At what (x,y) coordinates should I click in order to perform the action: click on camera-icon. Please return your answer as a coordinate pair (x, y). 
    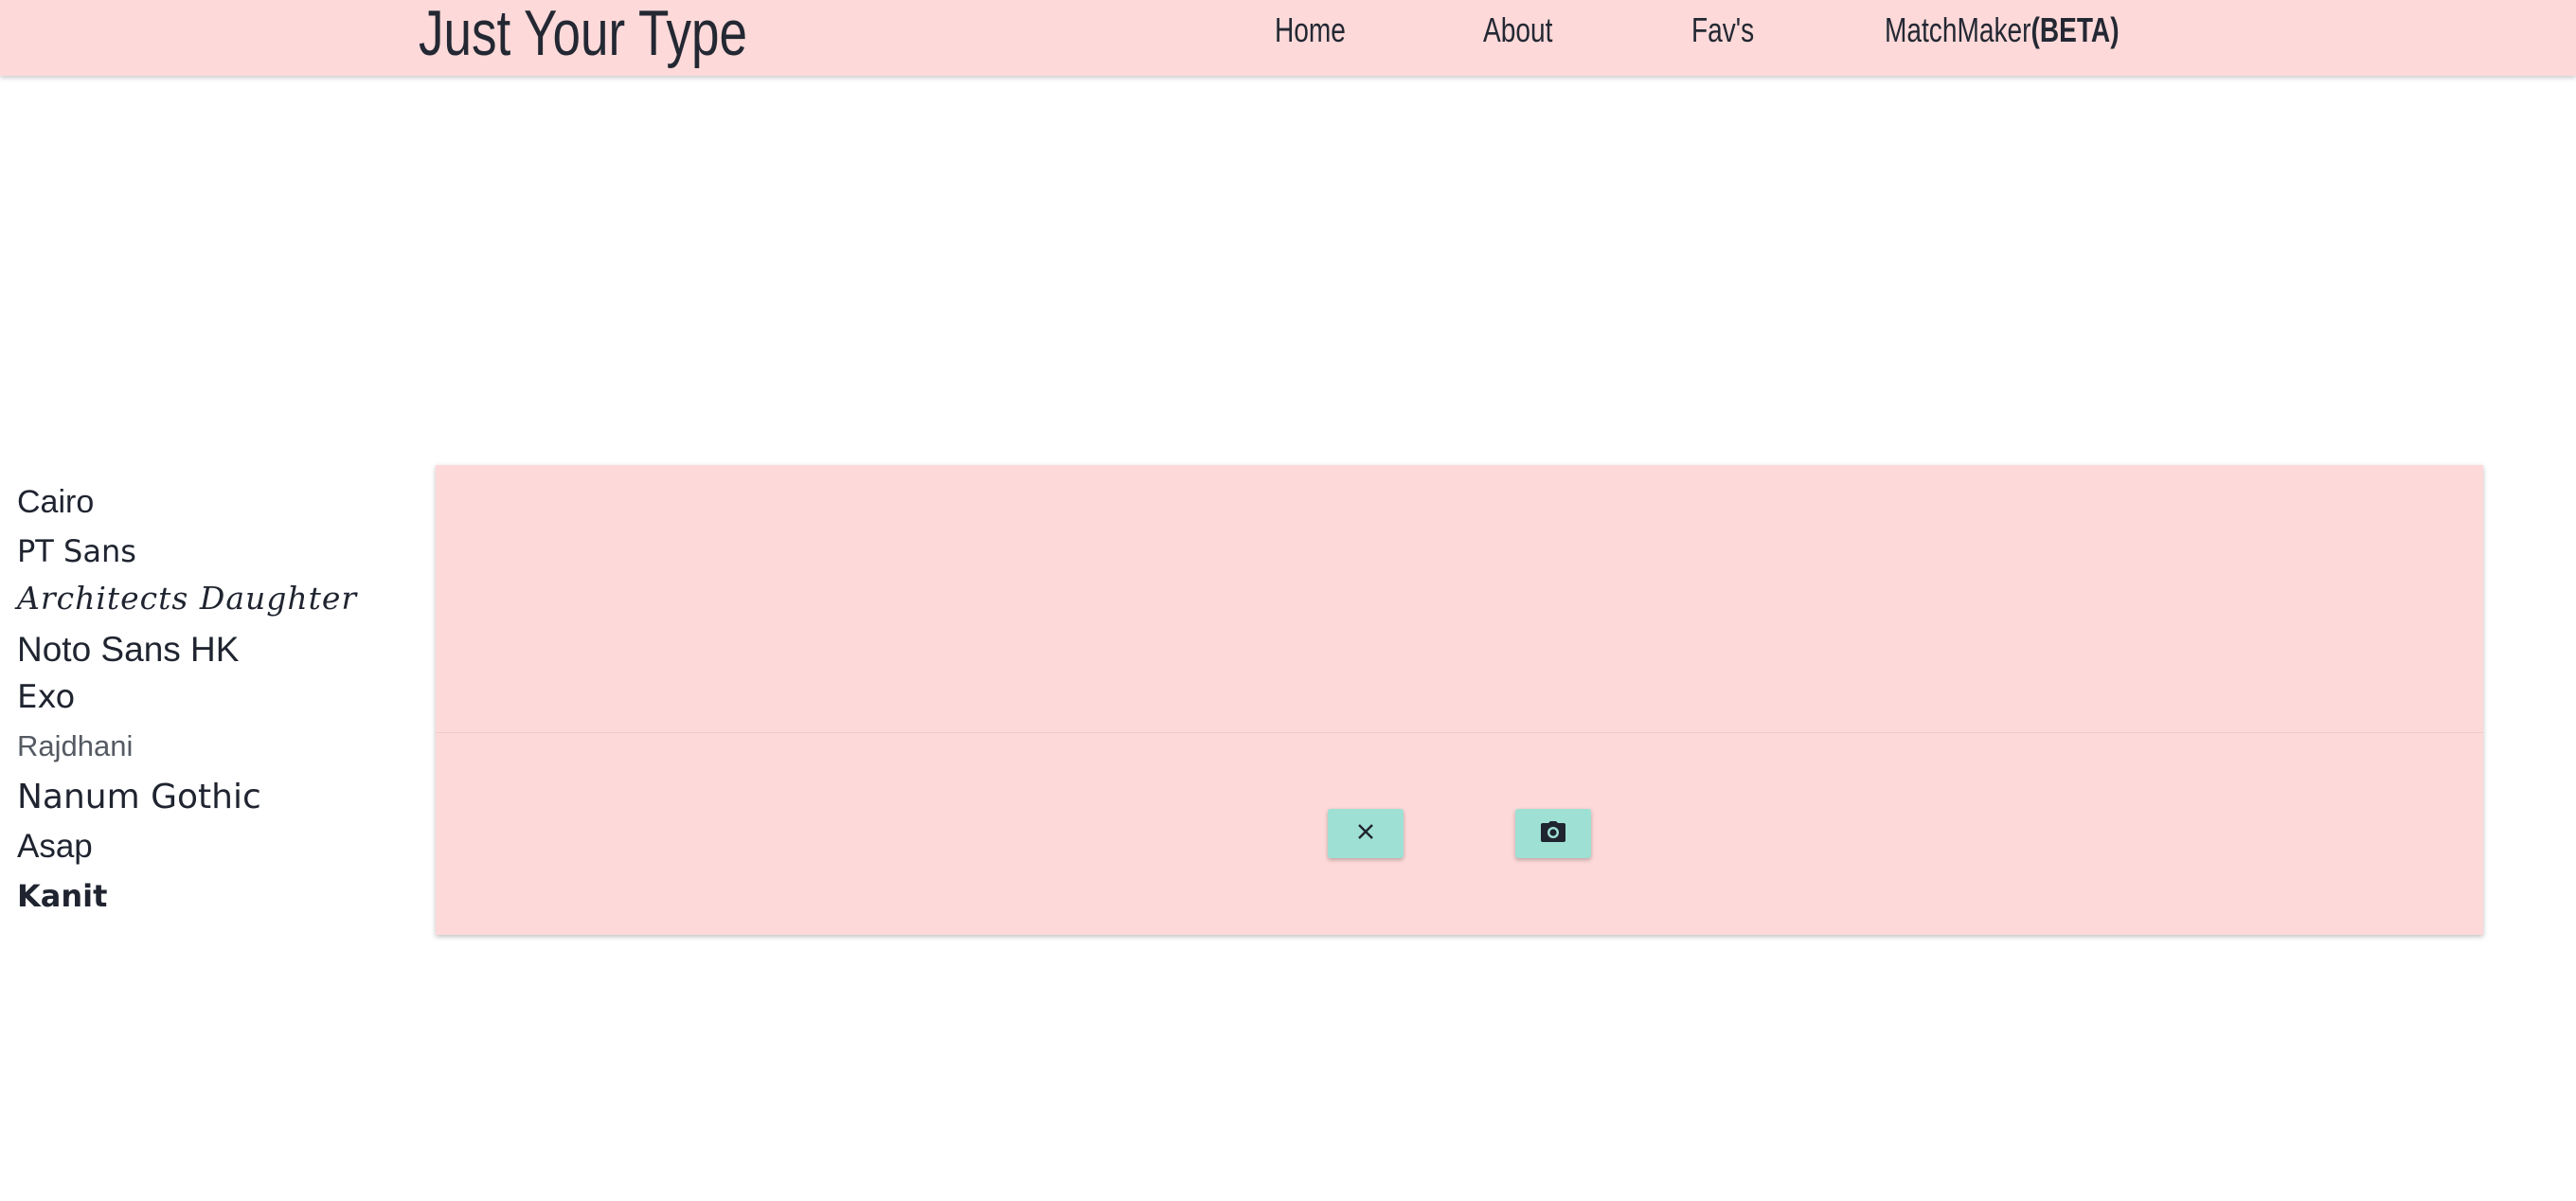
    Looking at the image, I should click on (1553, 834).